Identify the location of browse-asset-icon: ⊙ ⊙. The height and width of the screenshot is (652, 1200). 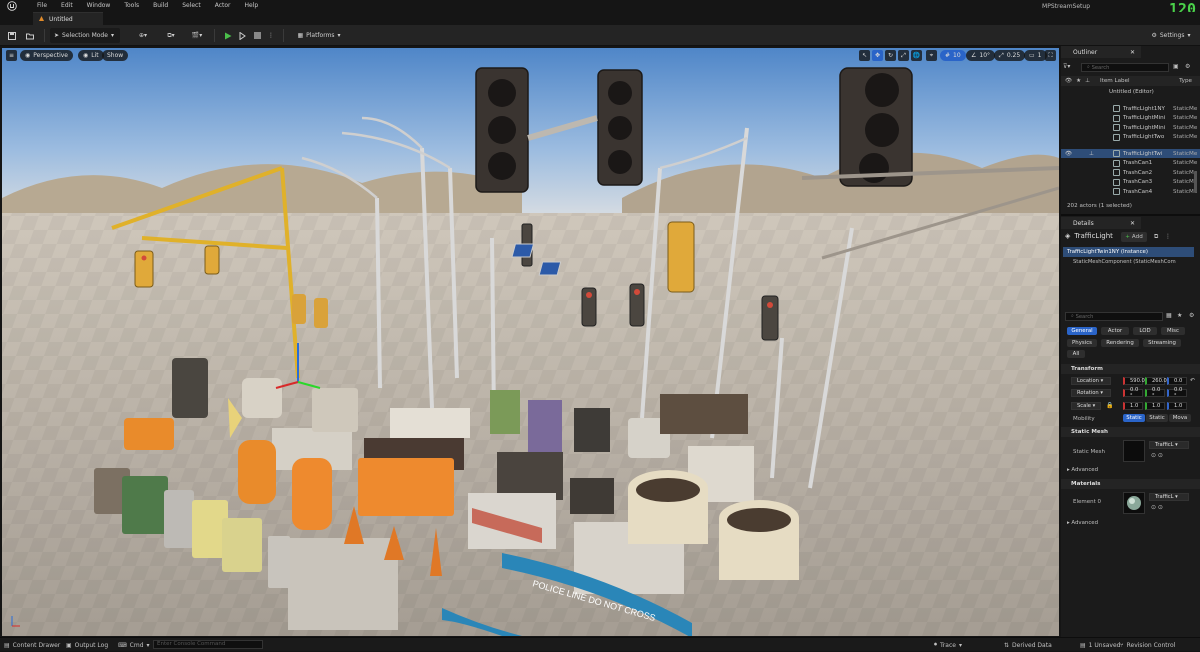
(1157, 455).